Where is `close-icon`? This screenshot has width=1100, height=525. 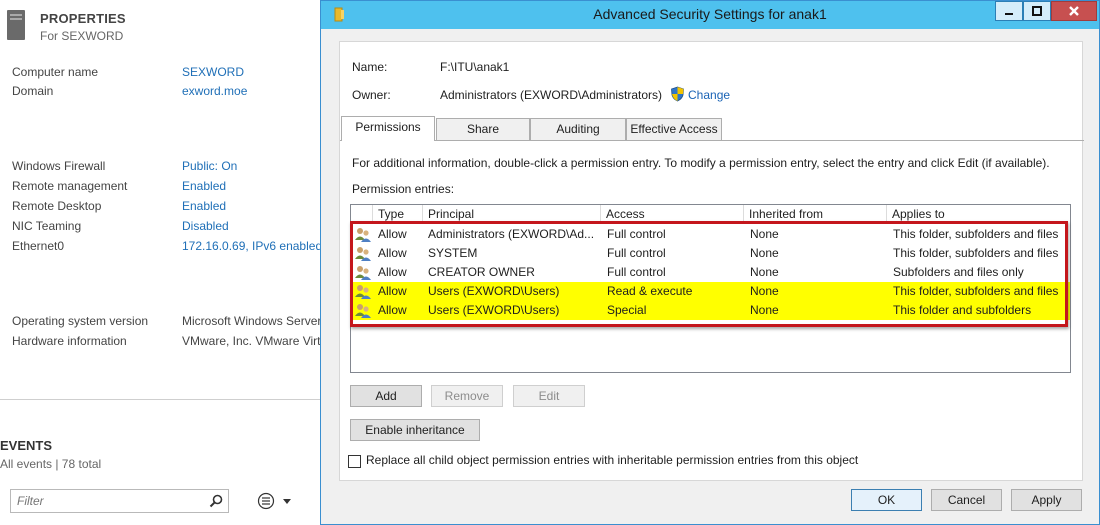
close-icon is located at coordinates (1074, 11).